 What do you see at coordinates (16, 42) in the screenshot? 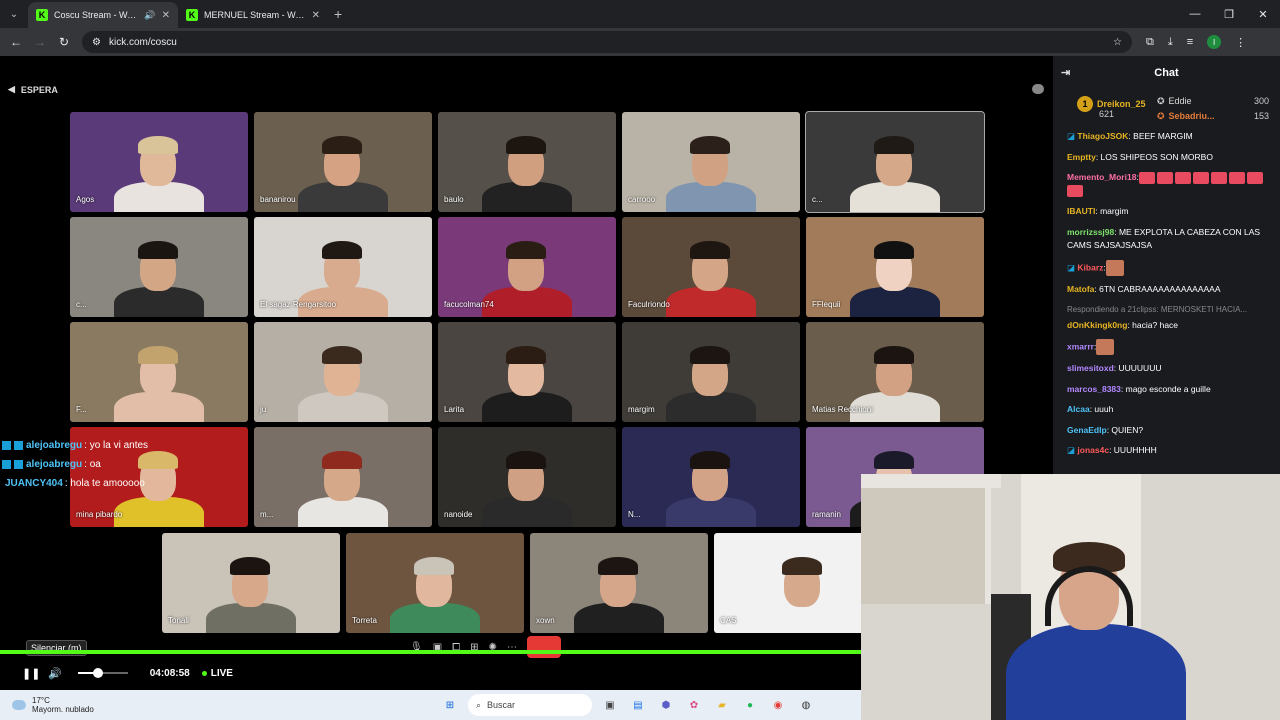
I see `back-button: ←` at bounding box center [16, 42].